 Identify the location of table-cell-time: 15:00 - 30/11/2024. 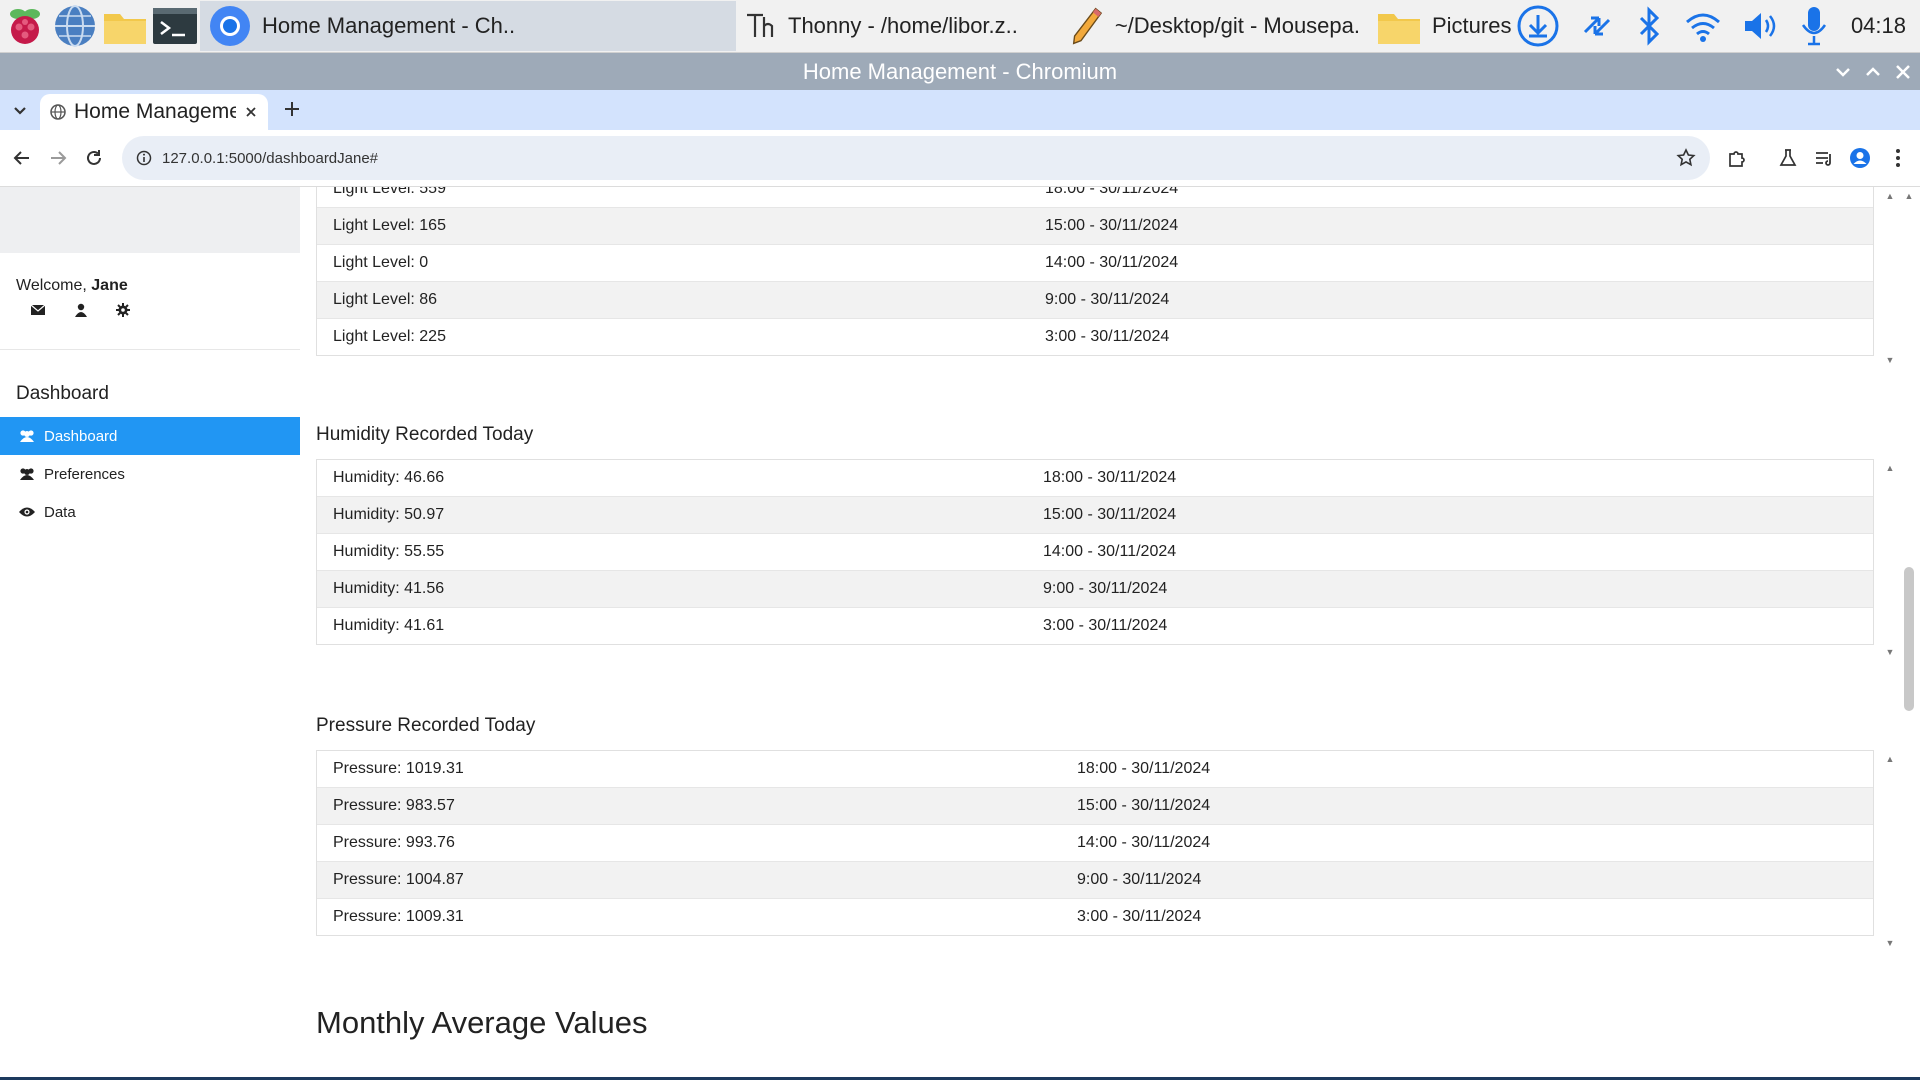
(1144, 805).